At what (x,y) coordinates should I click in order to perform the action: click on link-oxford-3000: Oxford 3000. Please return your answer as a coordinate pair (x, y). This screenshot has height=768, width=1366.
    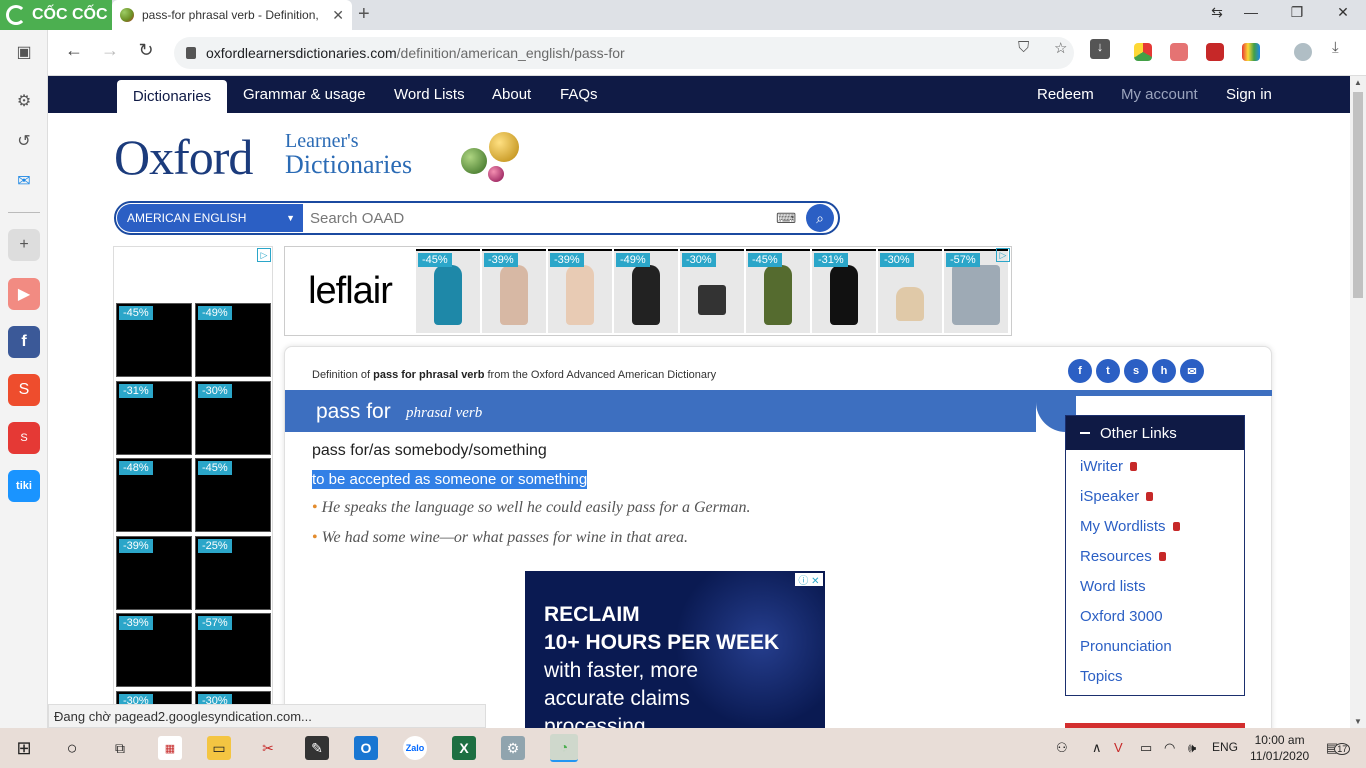
    Looking at the image, I should click on (1121, 616).